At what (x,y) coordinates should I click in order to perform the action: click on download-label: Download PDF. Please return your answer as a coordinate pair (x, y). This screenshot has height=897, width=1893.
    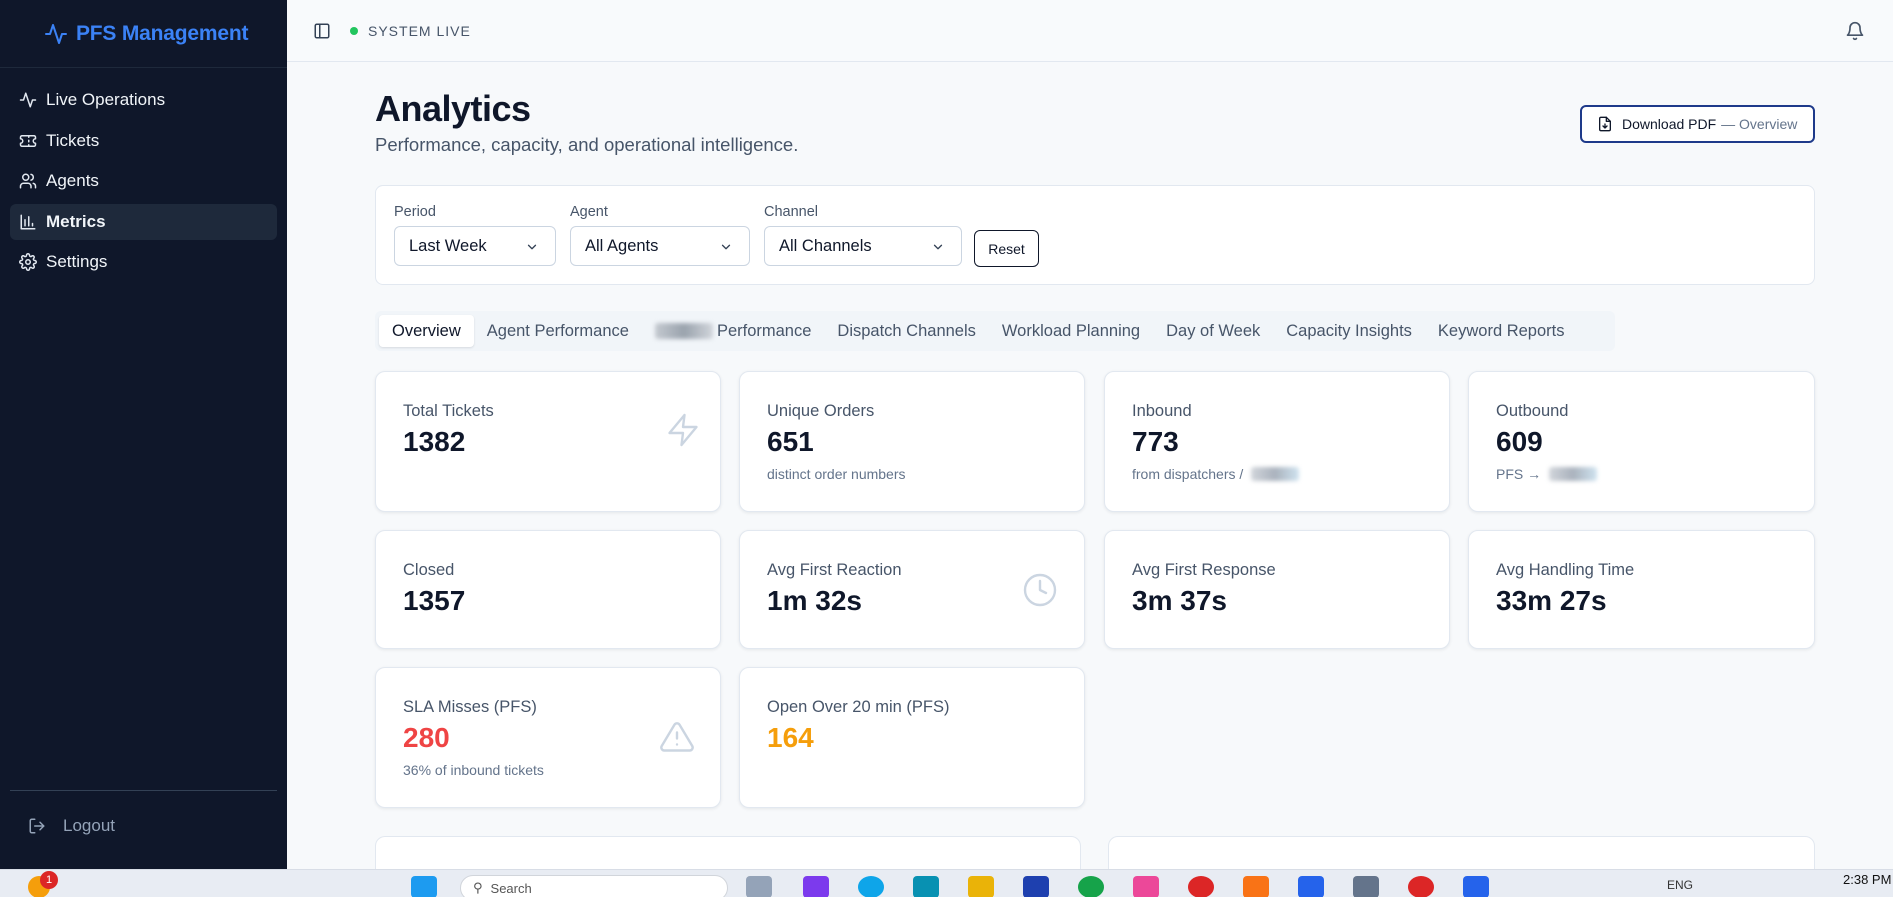
    Looking at the image, I should click on (1669, 124).